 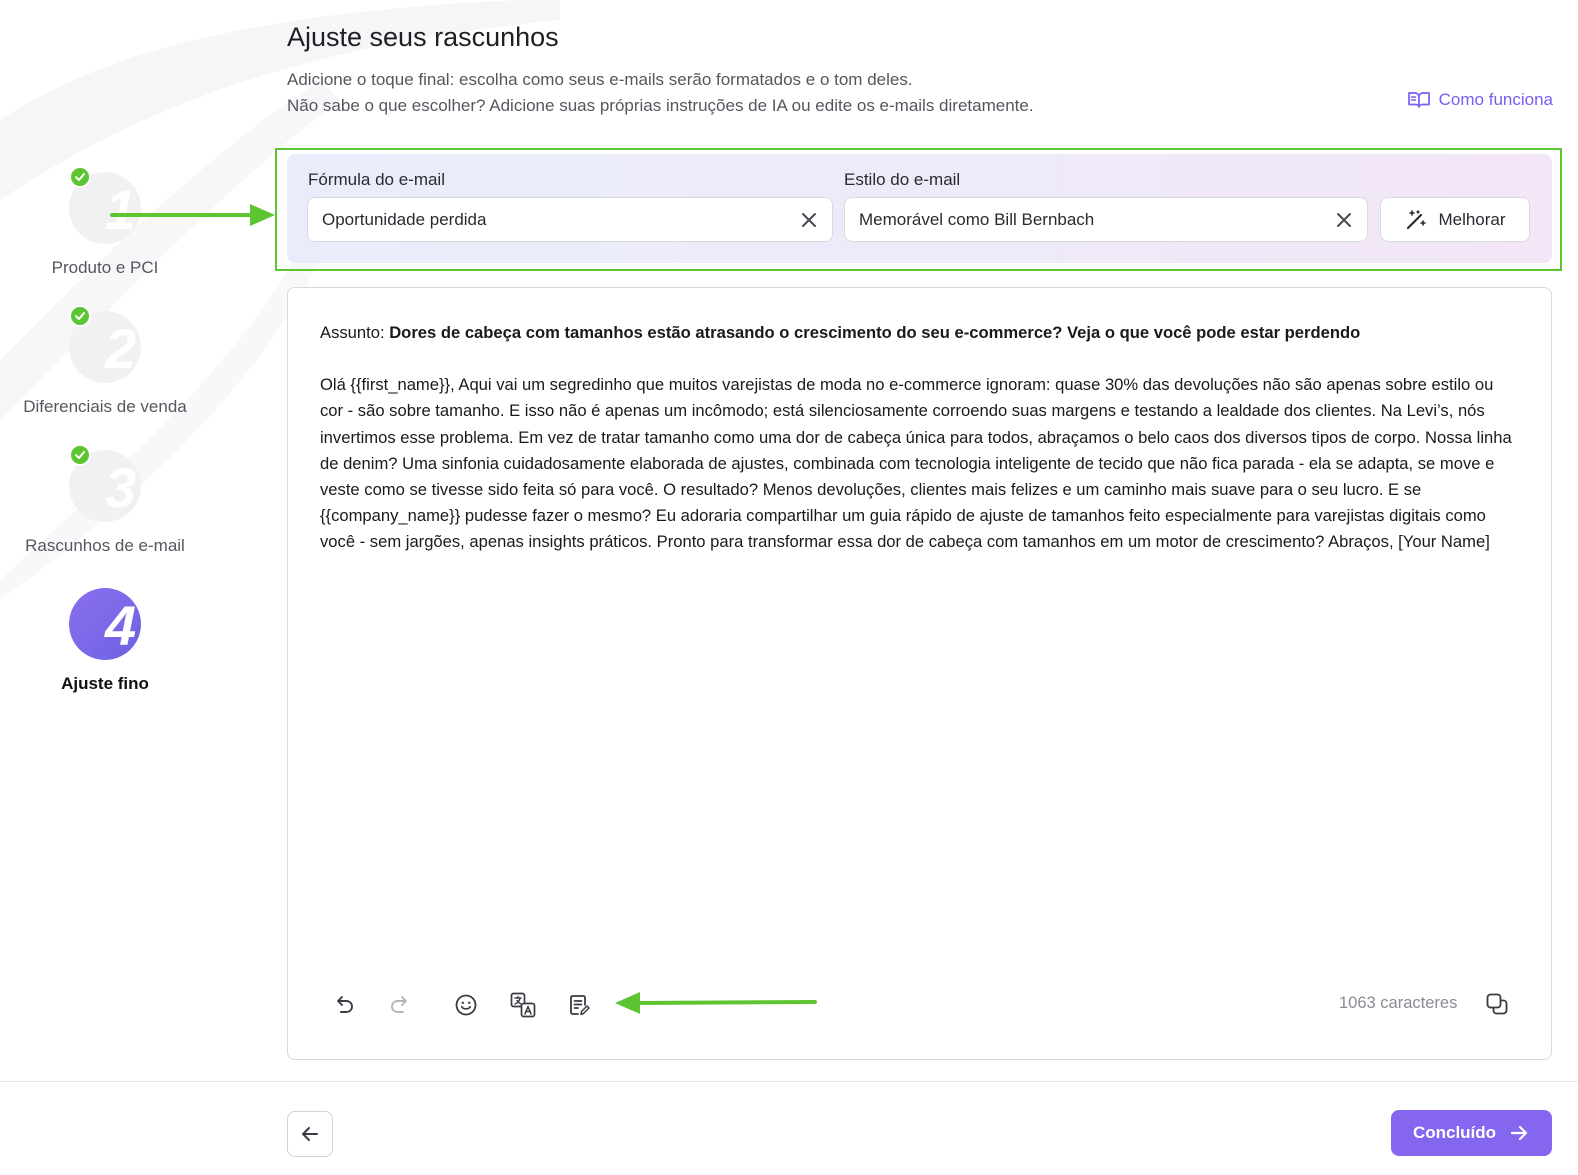 I want to click on formula-label: Fórmula do e-mail, so click(x=376, y=179).